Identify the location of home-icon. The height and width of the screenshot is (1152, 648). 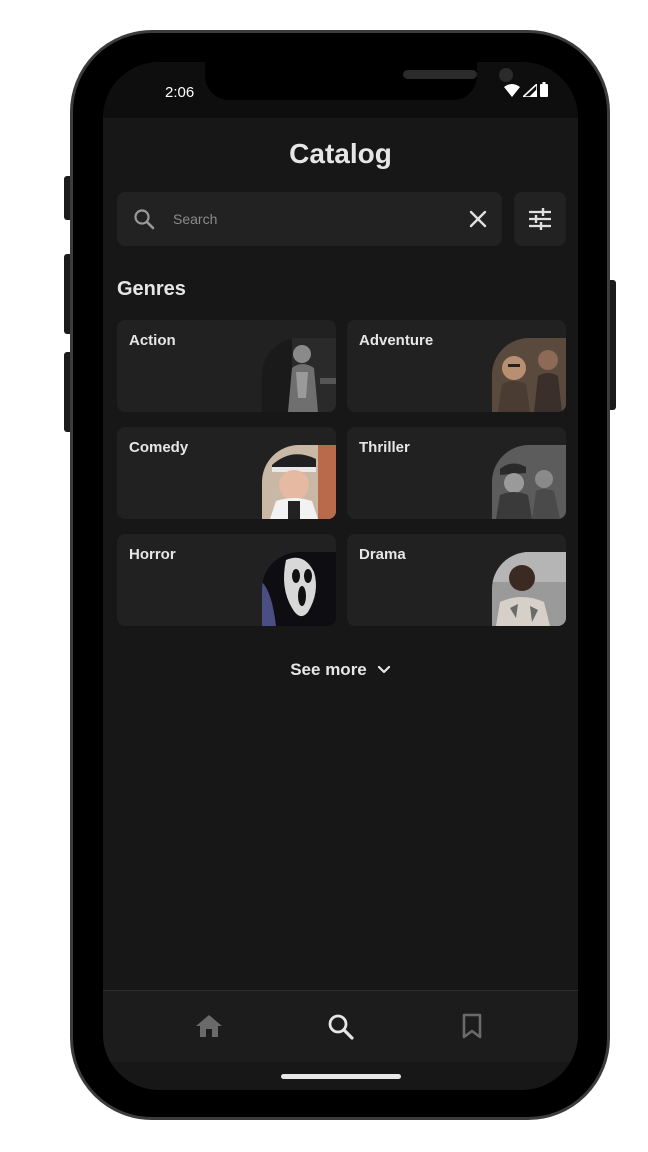
(209, 1026).